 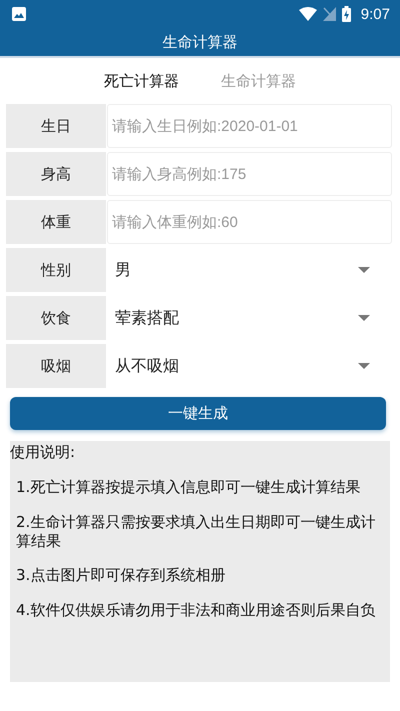 What do you see at coordinates (329, 14) in the screenshot?
I see `no-signal-icon` at bounding box center [329, 14].